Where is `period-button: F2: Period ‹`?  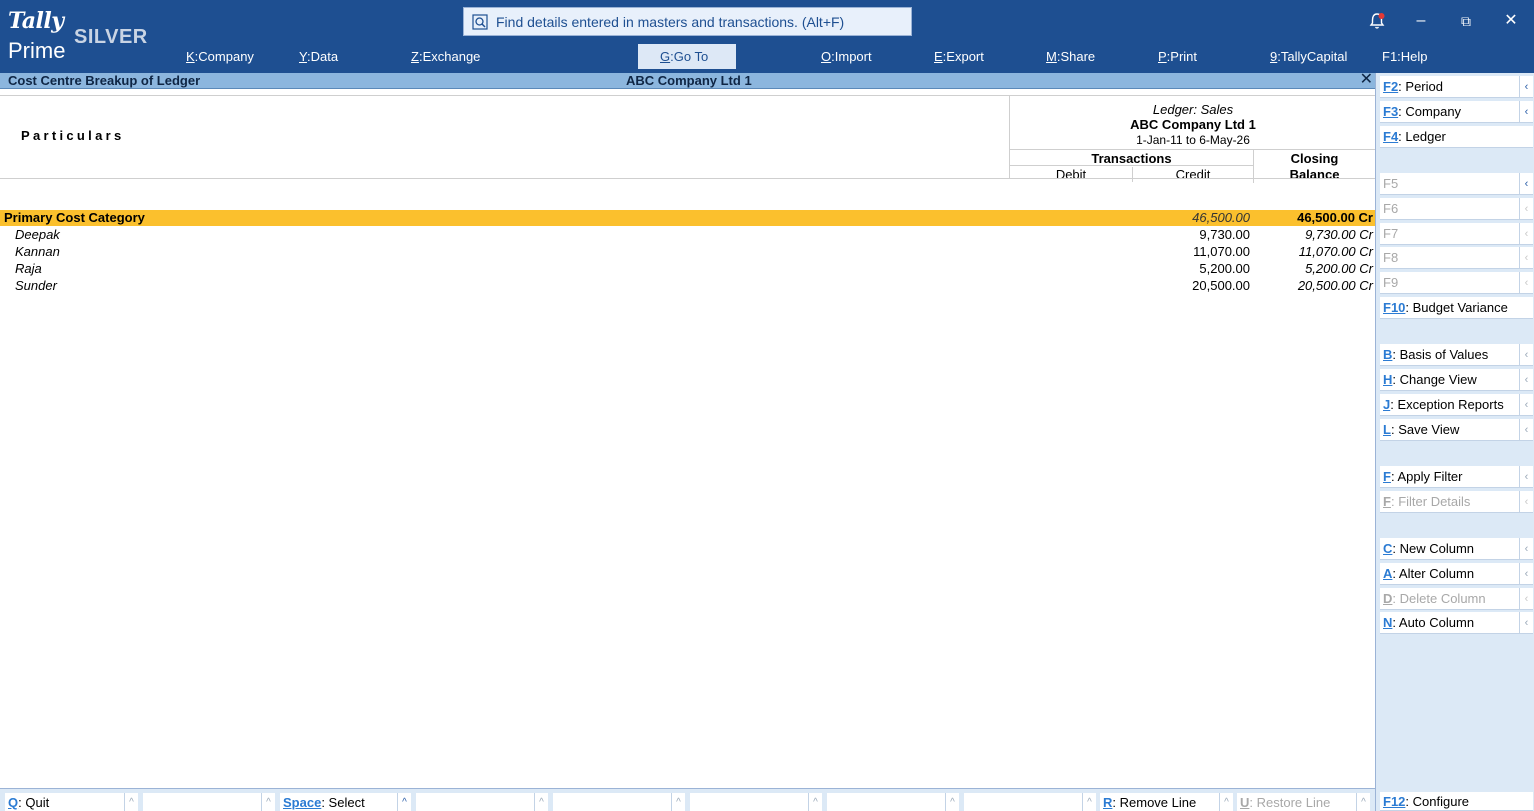
period-button: F2: Period ‹ is located at coordinates (1456, 87).